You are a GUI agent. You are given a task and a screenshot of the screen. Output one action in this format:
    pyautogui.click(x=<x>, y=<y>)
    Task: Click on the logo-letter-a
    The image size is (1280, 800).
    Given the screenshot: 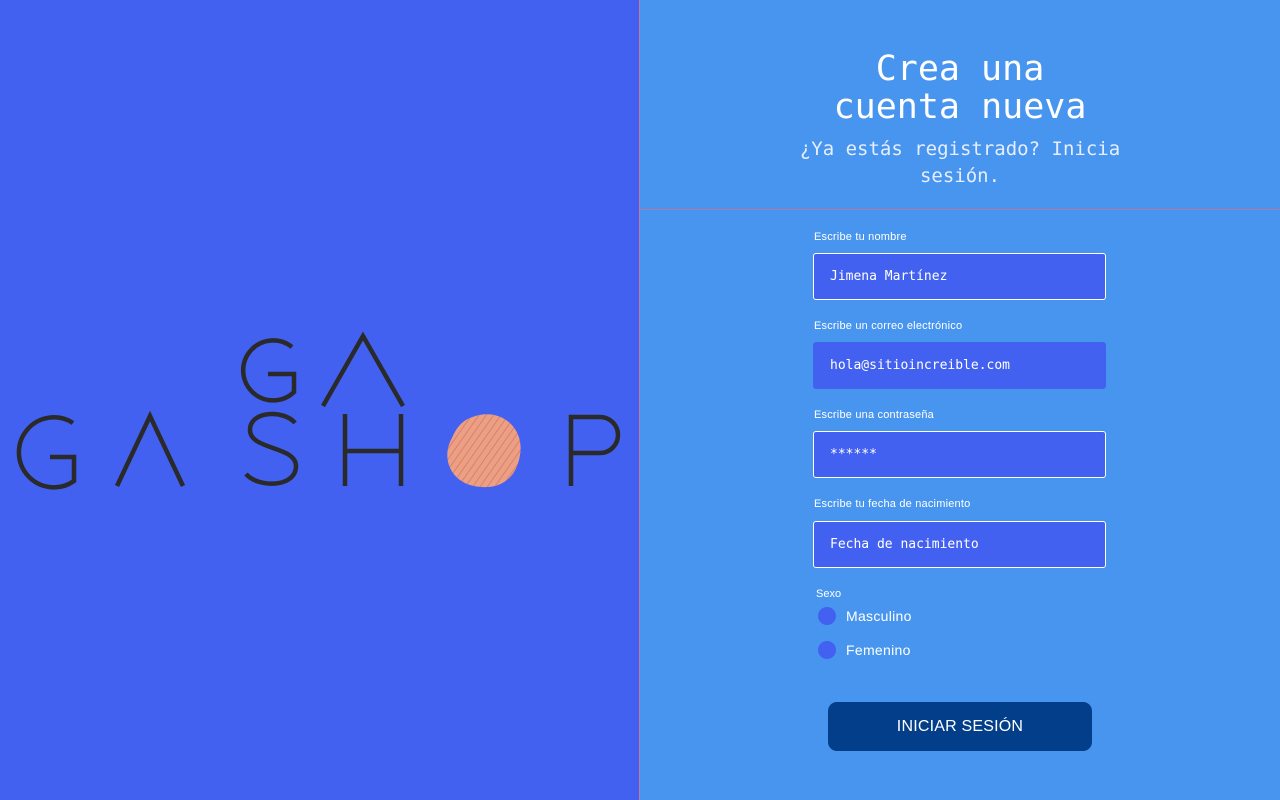 What is the action you would take?
    pyautogui.click(x=150, y=448)
    